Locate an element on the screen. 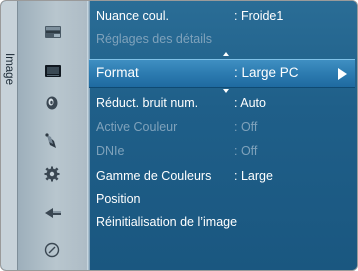 Image resolution: width=358 pixels, height=271 pixels. menu-item-dnie: DNIe : Off is located at coordinates (176, 151).